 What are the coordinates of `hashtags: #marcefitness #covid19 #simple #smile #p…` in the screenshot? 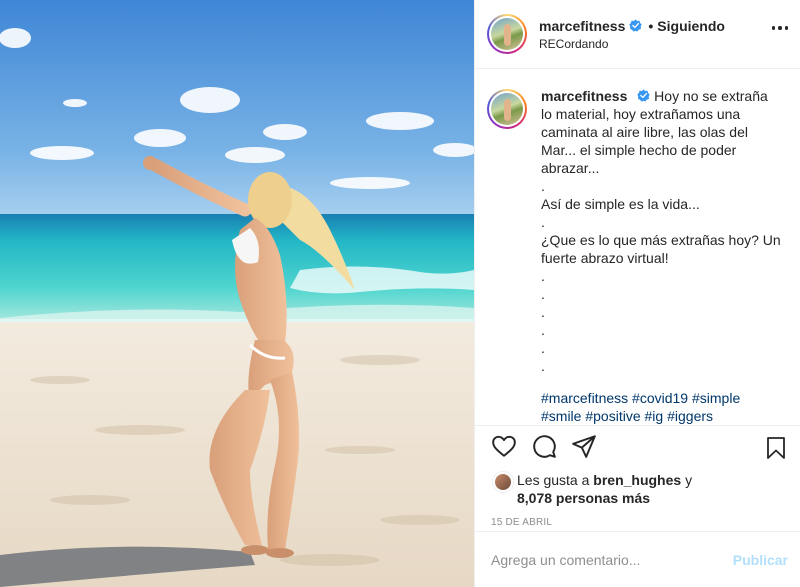 It's located at (661, 407).